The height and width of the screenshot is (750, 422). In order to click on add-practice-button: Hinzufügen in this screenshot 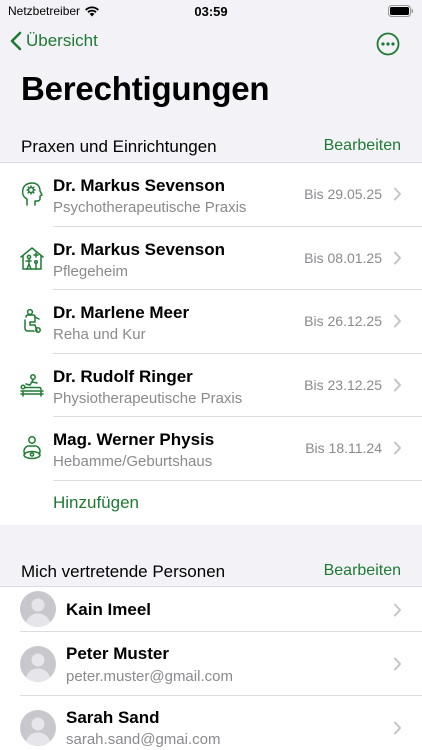, I will do `click(96, 503)`.